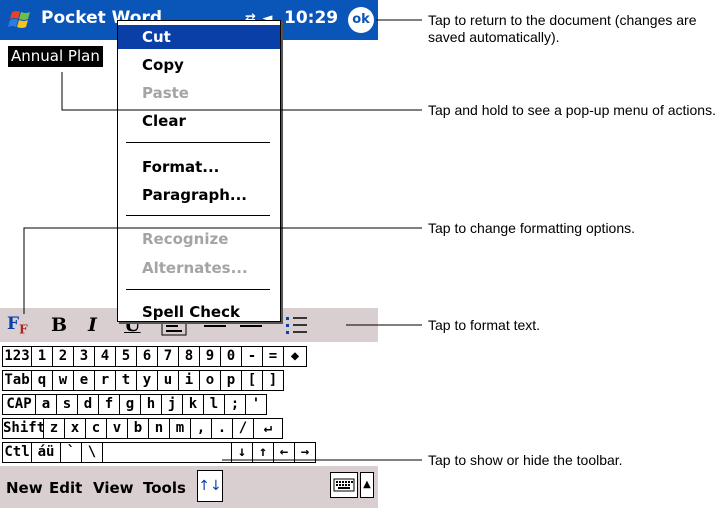 Image resolution: width=719 pixels, height=508 pixels. Describe the element at coordinates (241, 91) in the screenshot. I see `callout-line-menu` at that location.